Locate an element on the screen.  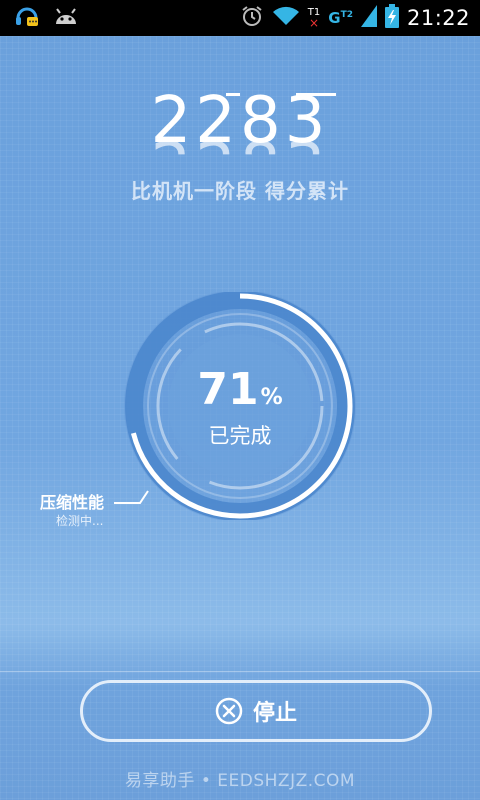
status-bar: T1 × GT2 21:22 is located at coordinates (240, 18).